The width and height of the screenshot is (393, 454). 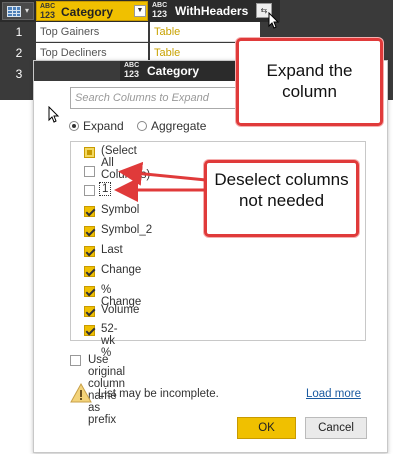 I want to click on arrow-to-blank-column, so click(x=162, y=173).